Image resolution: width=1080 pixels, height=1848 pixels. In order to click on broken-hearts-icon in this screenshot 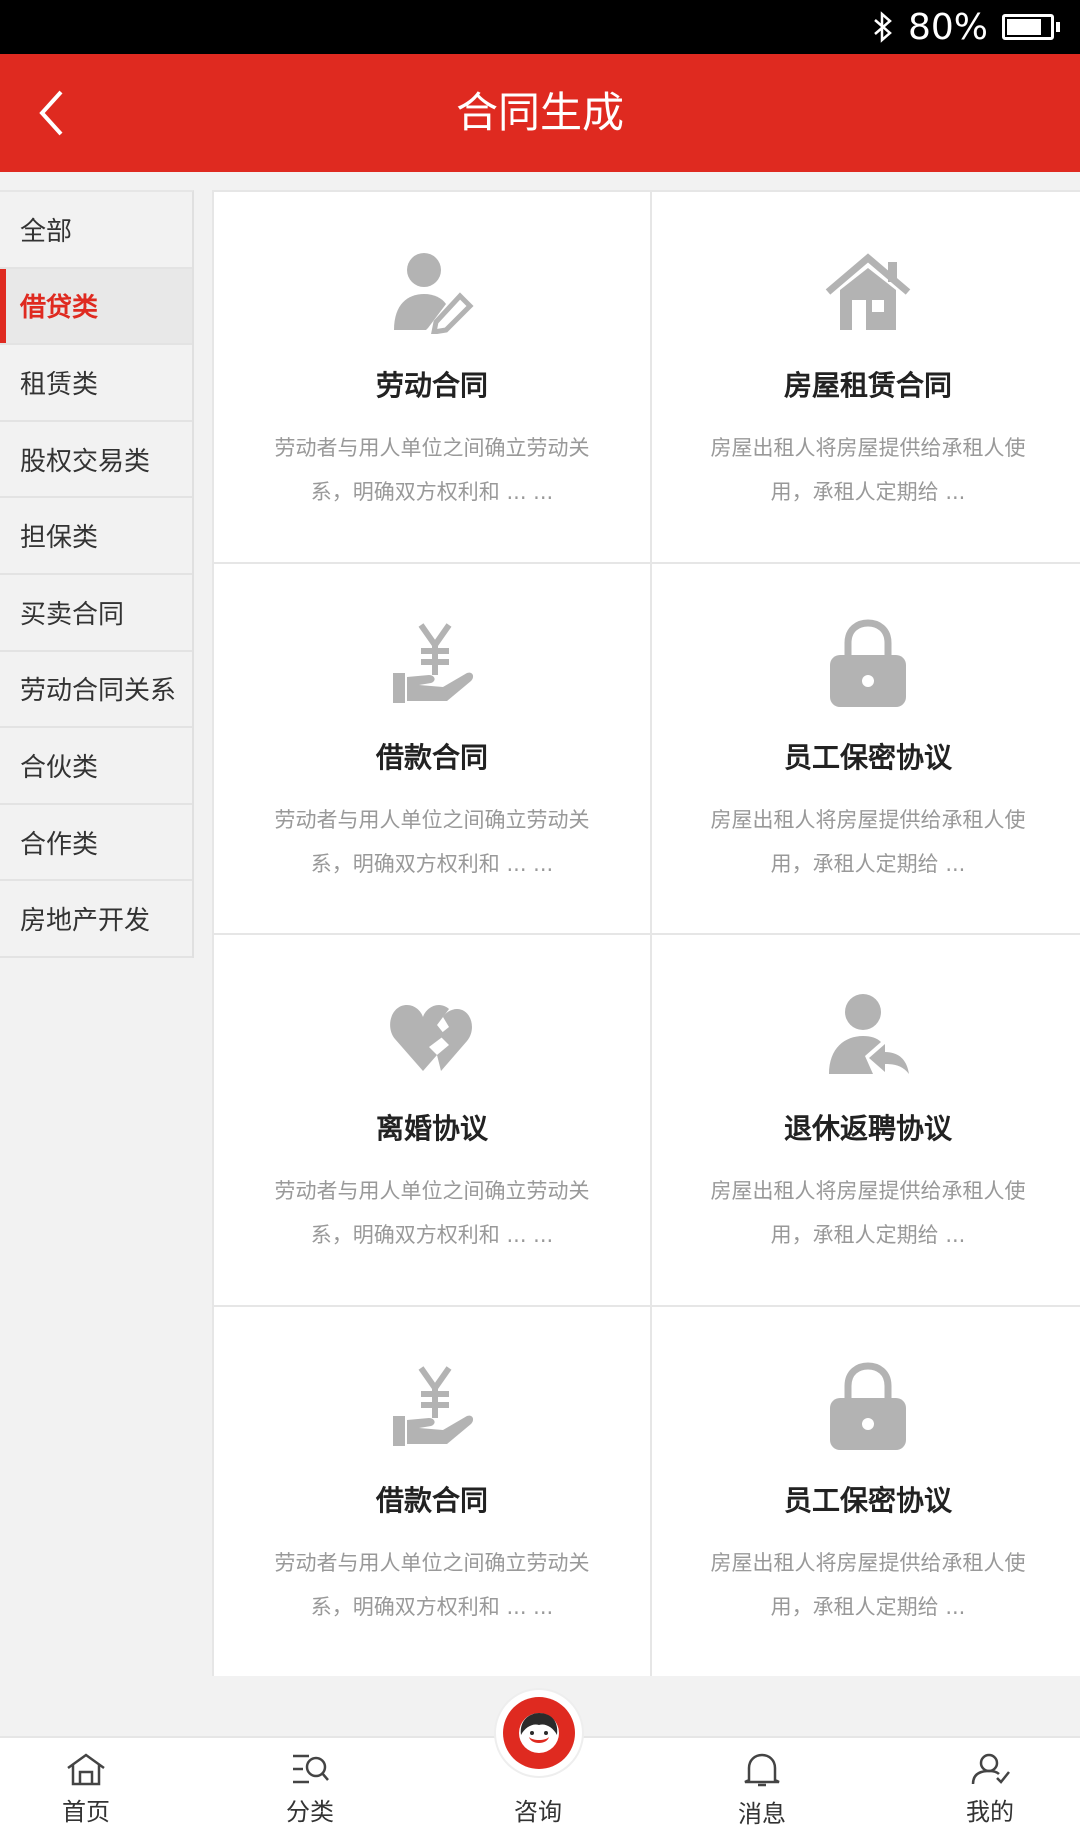, I will do `click(432, 1035)`.